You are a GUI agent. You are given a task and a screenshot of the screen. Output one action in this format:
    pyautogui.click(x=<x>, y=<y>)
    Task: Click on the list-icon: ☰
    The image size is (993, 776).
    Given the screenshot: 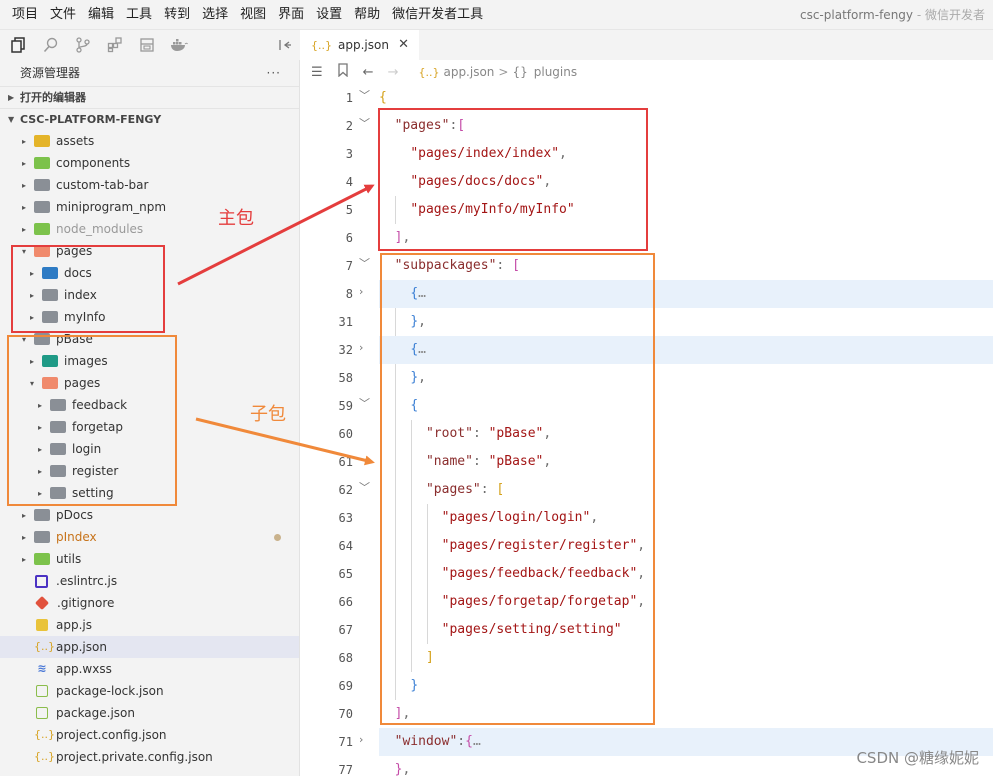 What is the action you would take?
    pyautogui.click(x=317, y=72)
    